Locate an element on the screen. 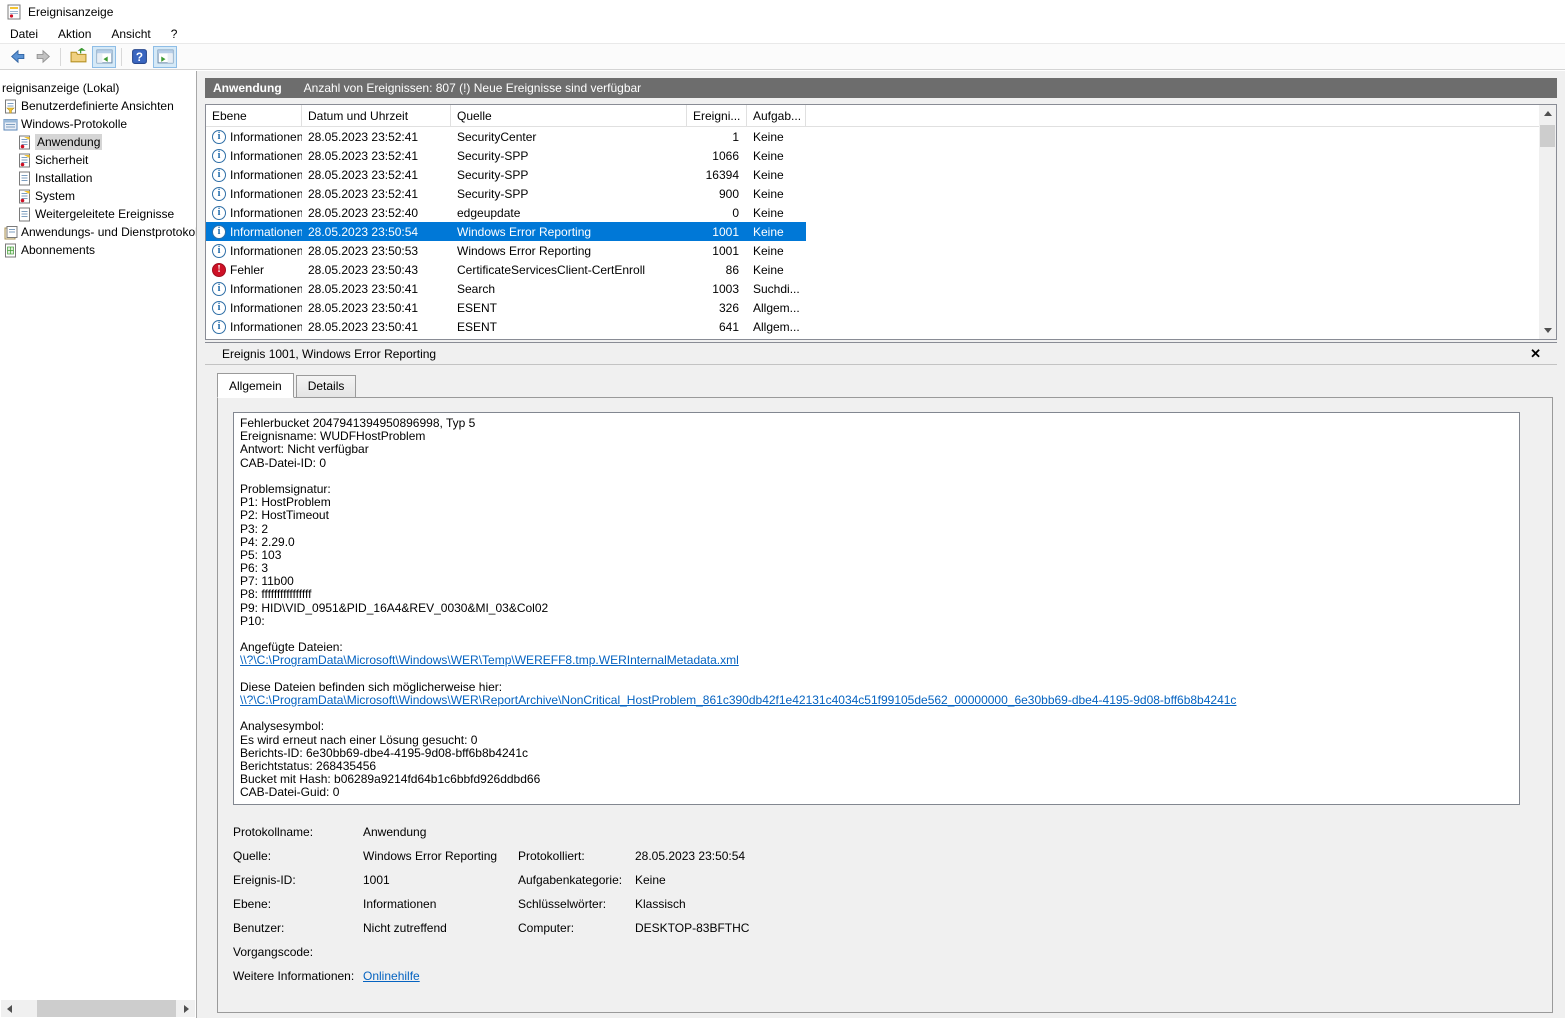  datetime: 28.05.2023 23:50:41 is located at coordinates (363, 326).